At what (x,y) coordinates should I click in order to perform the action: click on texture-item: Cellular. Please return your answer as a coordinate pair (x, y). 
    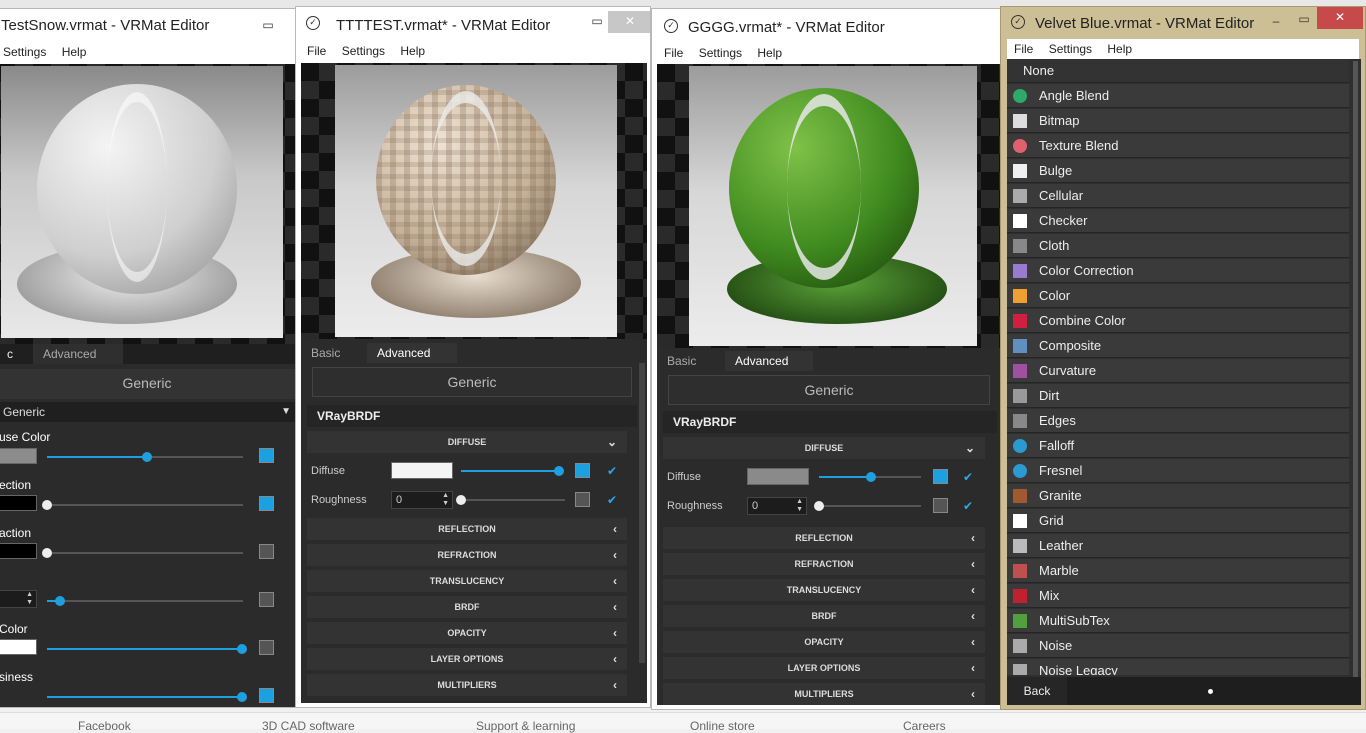
    Looking at the image, I should click on (1178, 196).